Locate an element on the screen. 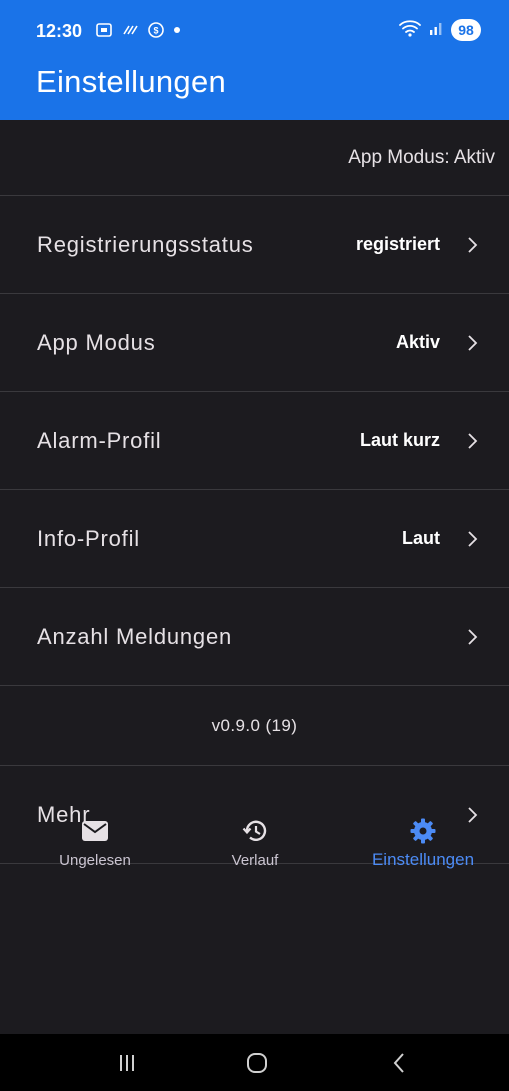 The image size is (509, 1091). battery-indicator: 98 is located at coordinates (466, 30).